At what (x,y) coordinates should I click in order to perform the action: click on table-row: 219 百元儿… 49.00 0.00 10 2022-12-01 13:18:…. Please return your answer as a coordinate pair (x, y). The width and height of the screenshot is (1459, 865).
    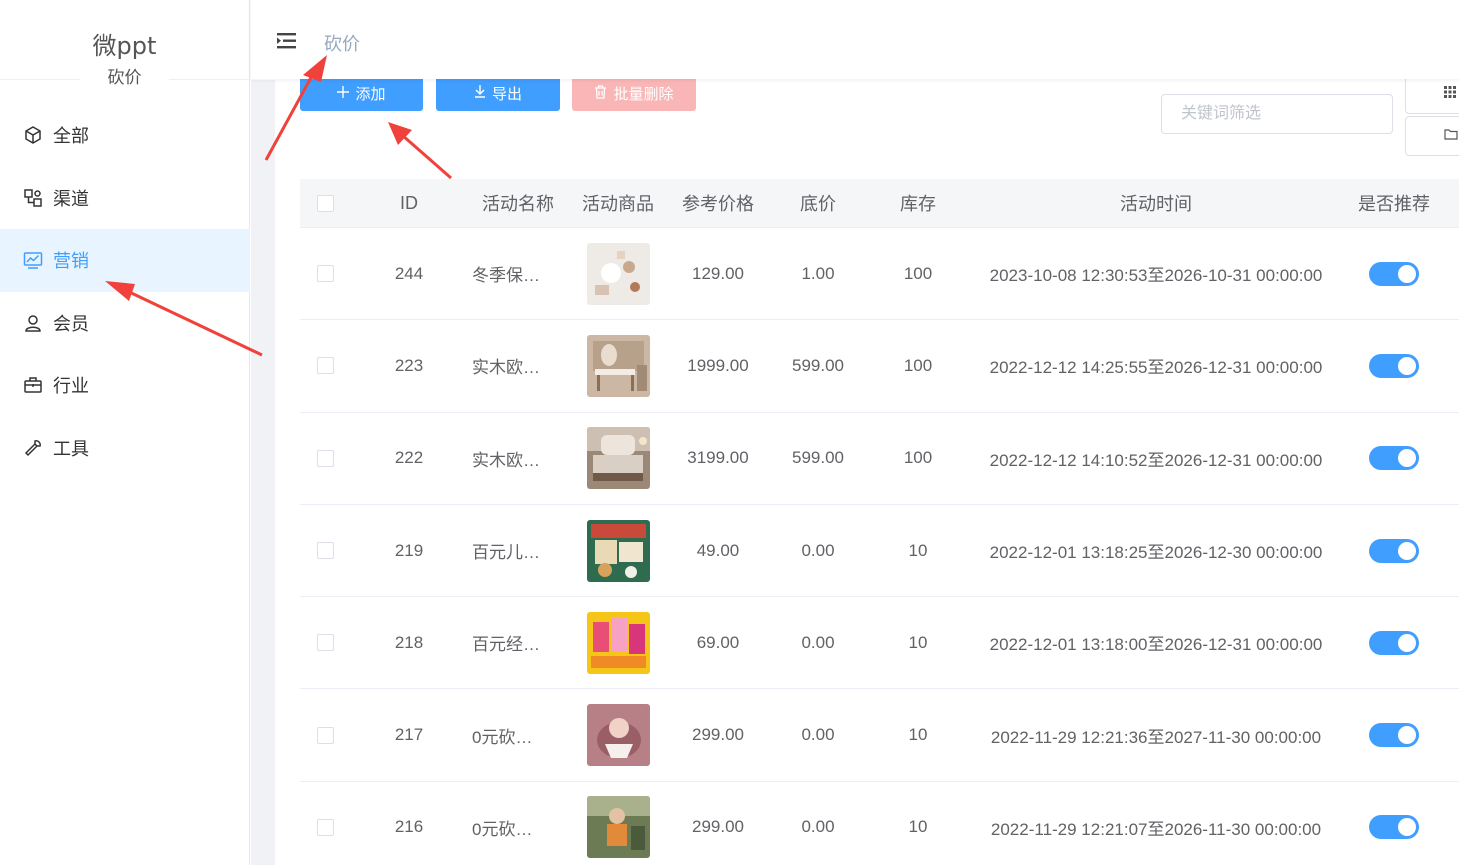
    Looking at the image, I should click on (879, 551).